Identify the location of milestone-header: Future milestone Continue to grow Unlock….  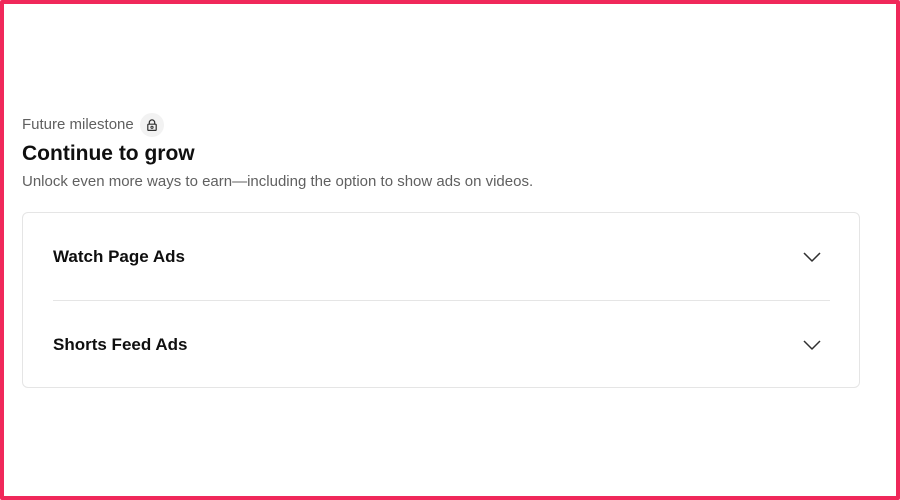
(441, 152).